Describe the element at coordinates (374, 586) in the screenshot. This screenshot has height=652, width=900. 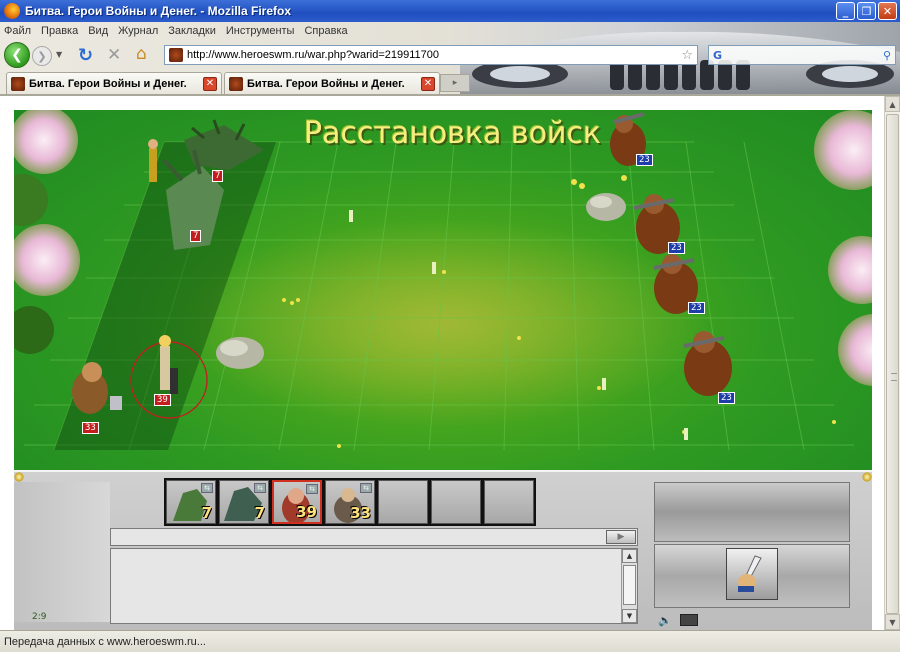
I see `battle-log: ▲ ▼` at that location.